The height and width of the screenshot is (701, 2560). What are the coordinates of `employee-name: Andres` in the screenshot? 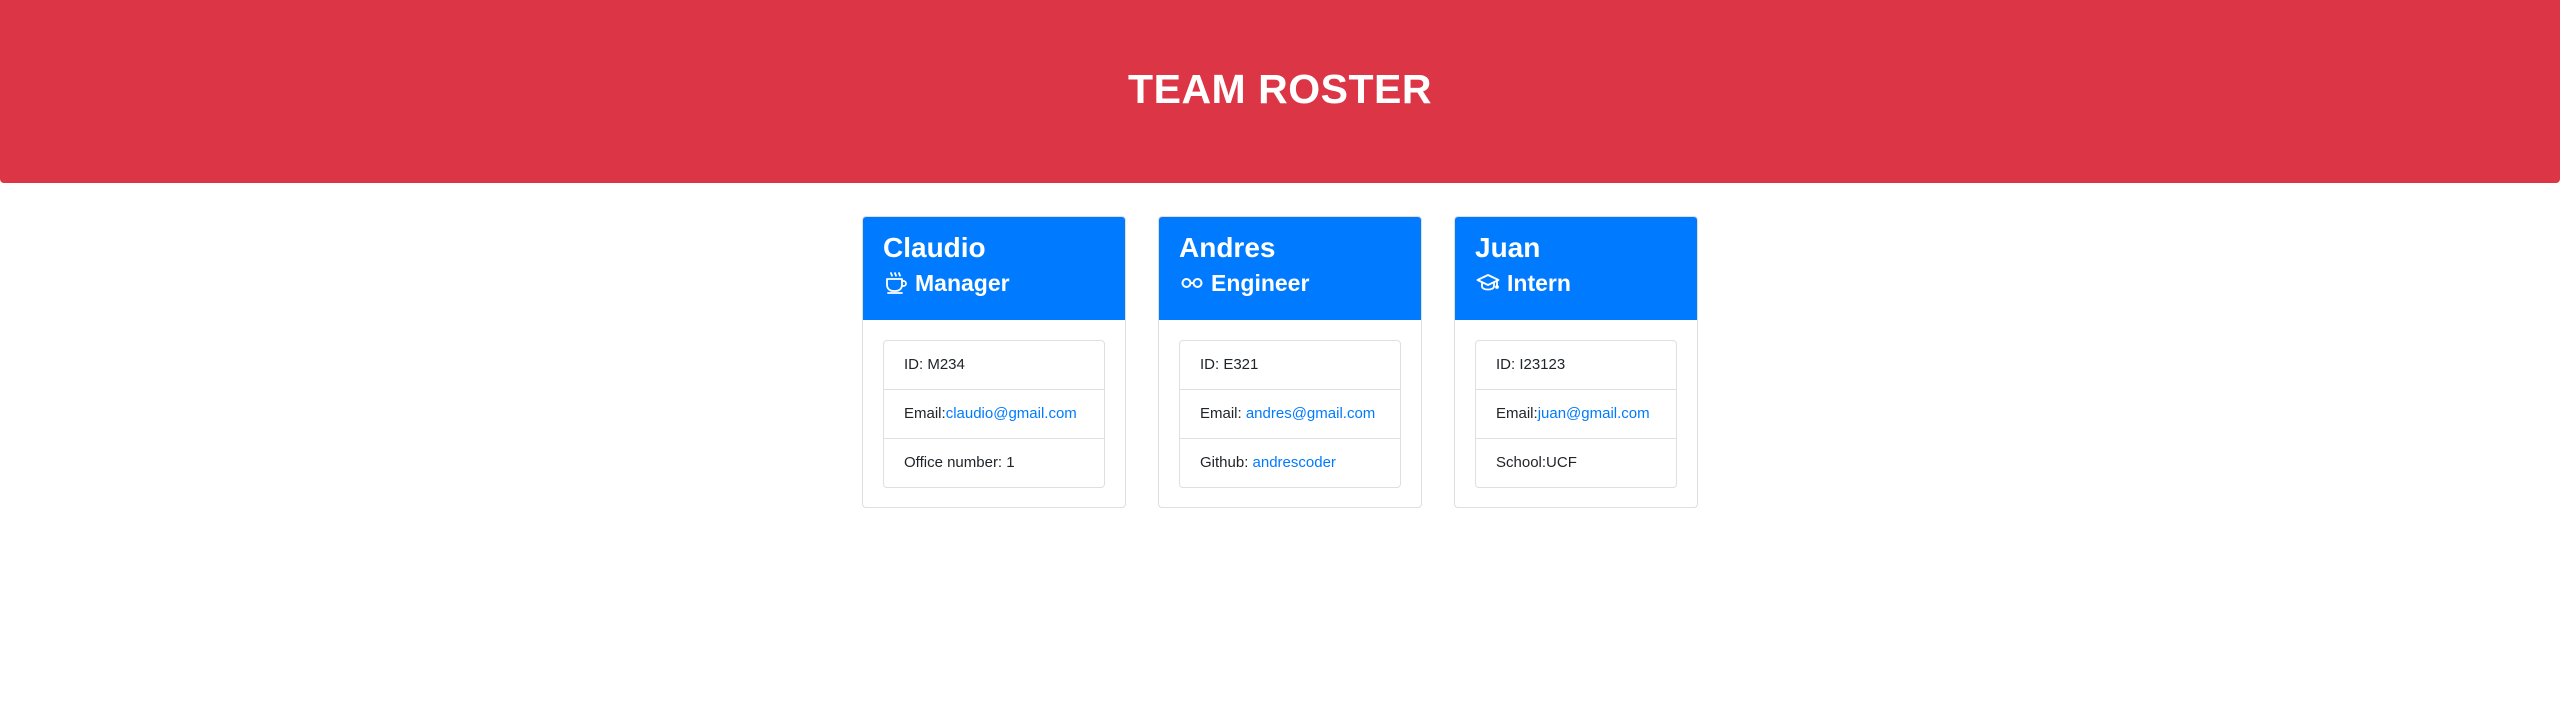 It's located at (1227, 247).